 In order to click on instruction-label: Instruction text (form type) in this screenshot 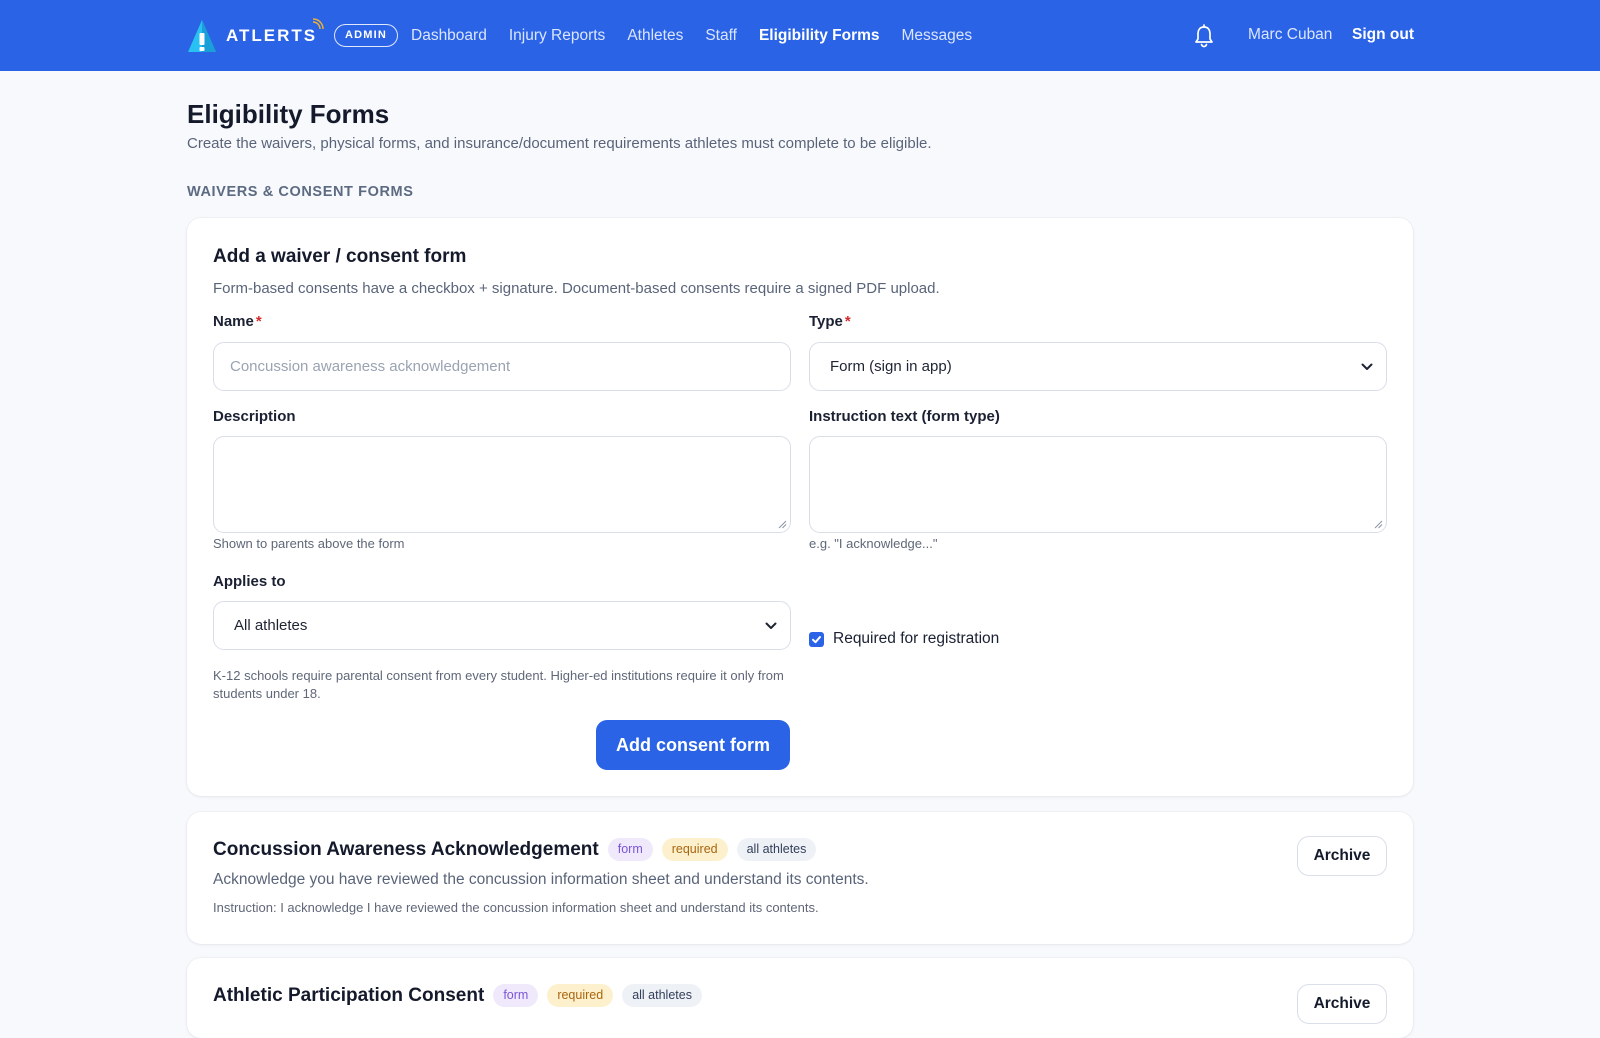, I will do `click(904, 416)`.